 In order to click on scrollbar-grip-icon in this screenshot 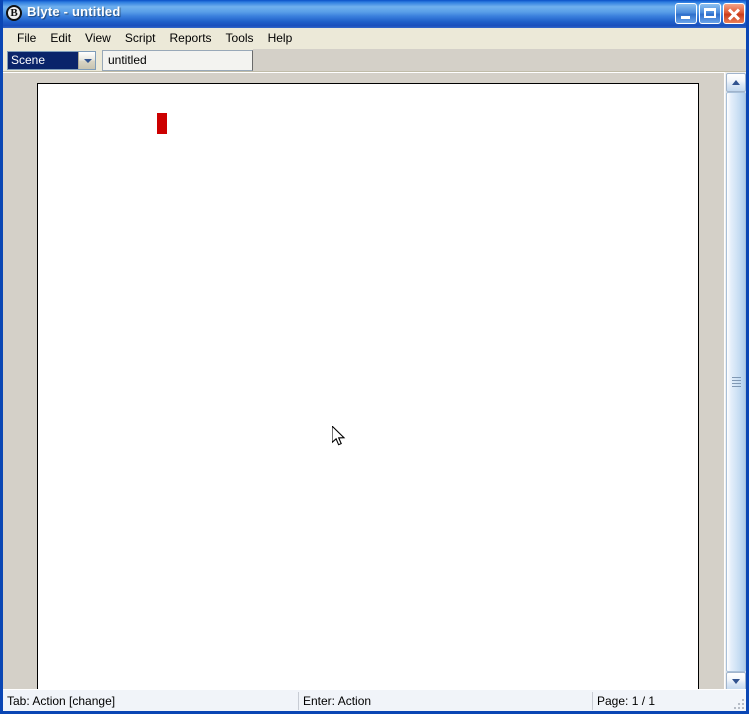, I will do `click(736, 382)`.